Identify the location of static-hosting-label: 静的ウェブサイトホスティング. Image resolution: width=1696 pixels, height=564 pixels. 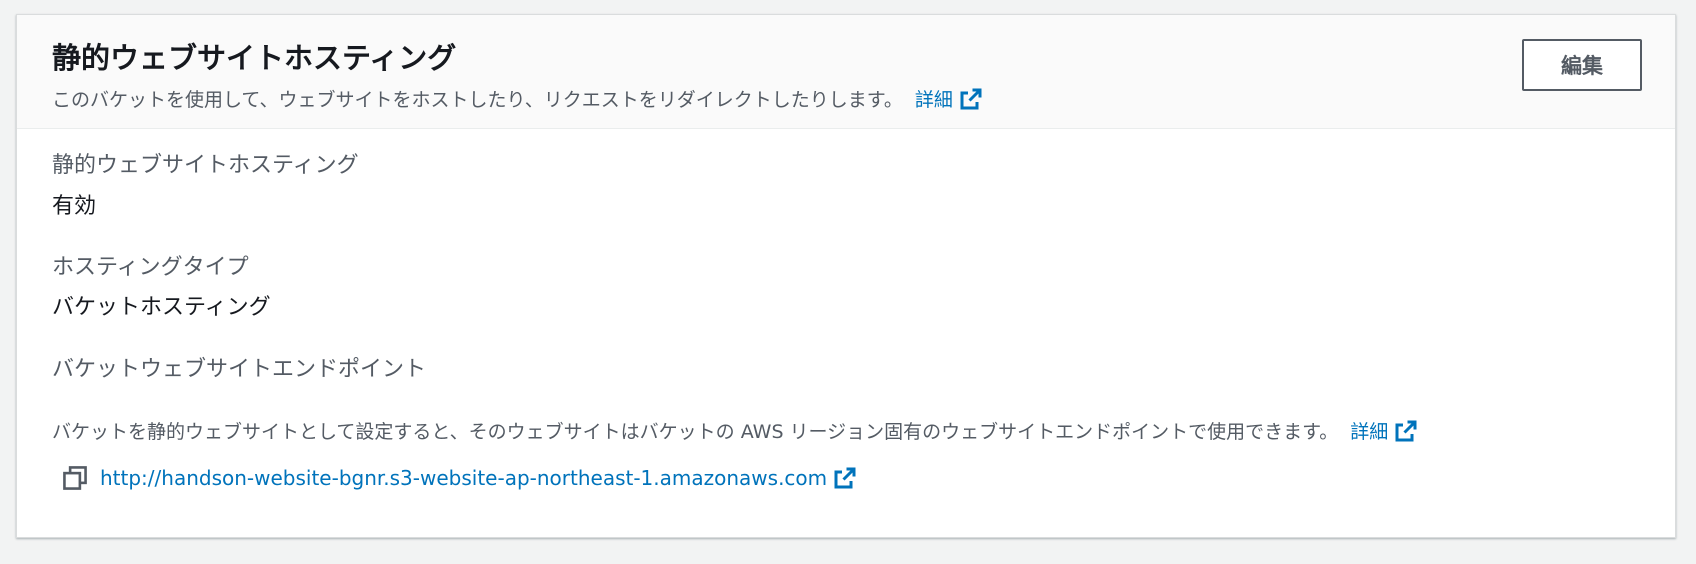
(205, 165).